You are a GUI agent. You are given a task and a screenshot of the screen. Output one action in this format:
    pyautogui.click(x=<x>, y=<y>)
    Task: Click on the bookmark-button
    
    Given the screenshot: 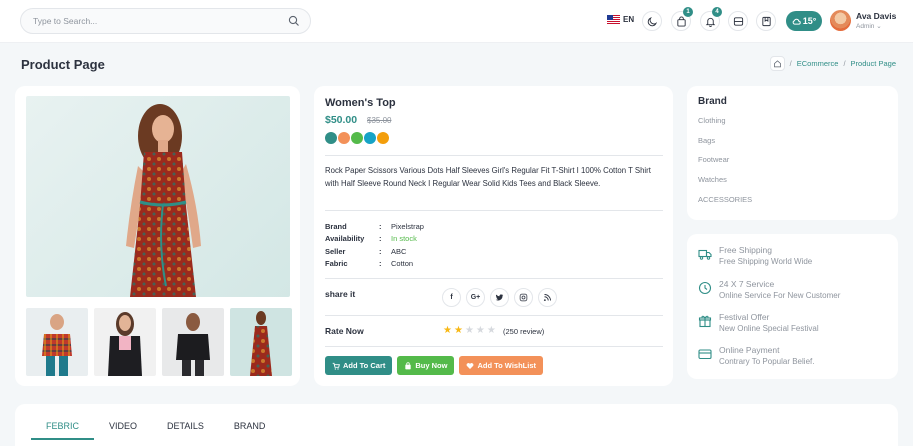 What is the action you would take?
    pyautogui.click(x=766, y=21)
    